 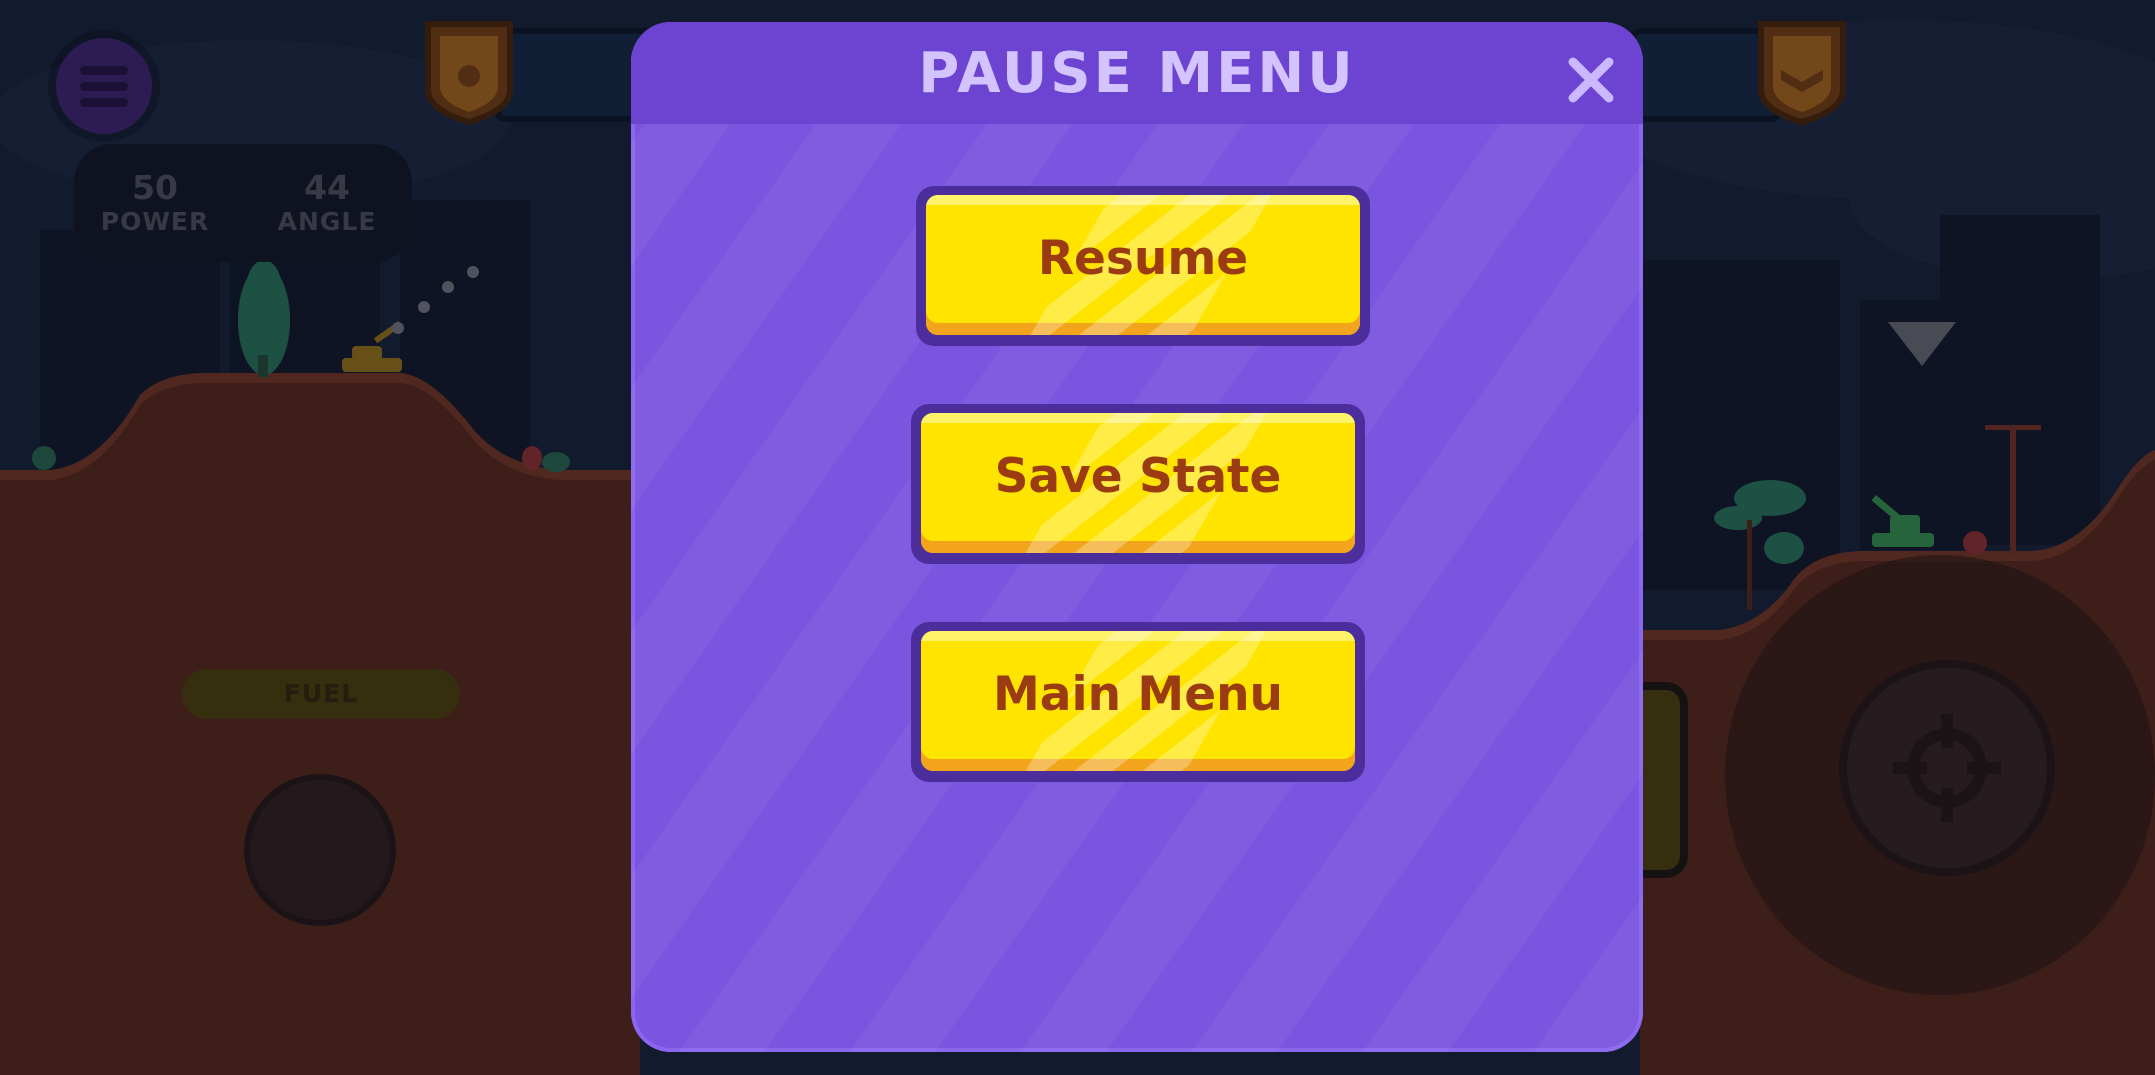 I want to click on resume-button: Resume, so click(x=1143, y=265).